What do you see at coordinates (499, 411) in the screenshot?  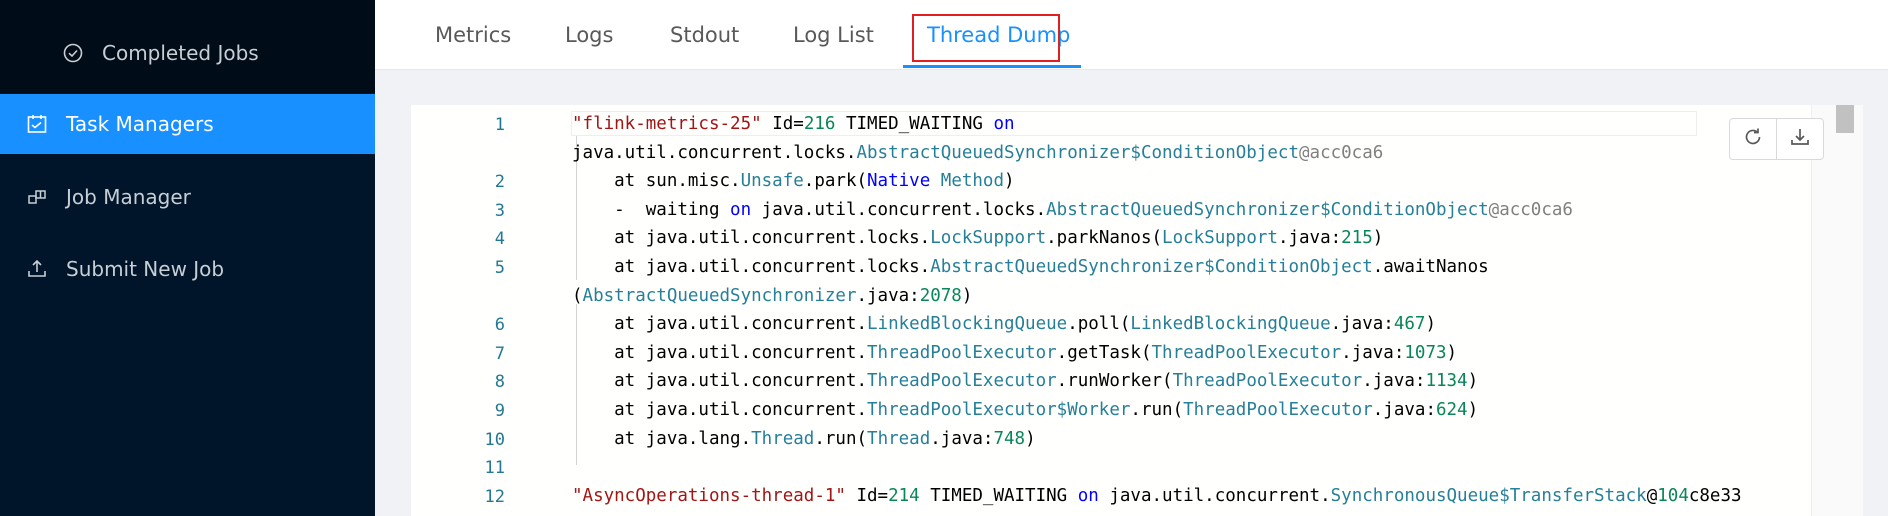 I see `line-number: 9` at bounding box center [499, 411].